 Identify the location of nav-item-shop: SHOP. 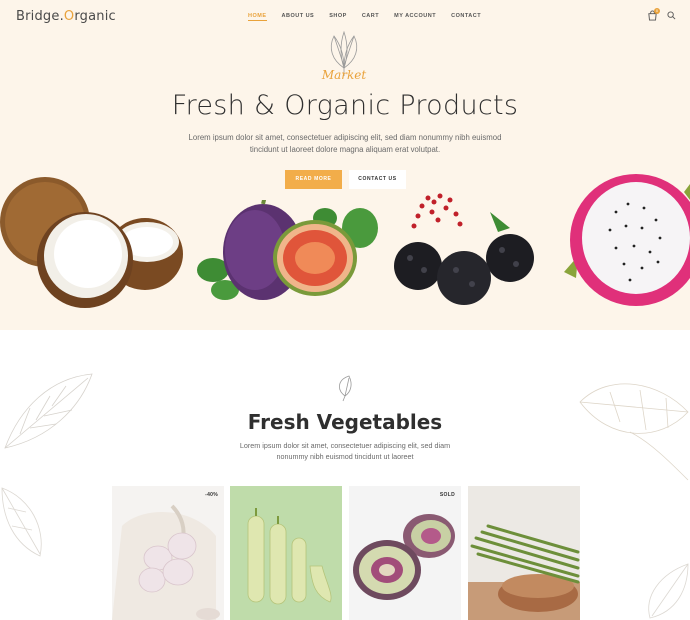
(338, 17).